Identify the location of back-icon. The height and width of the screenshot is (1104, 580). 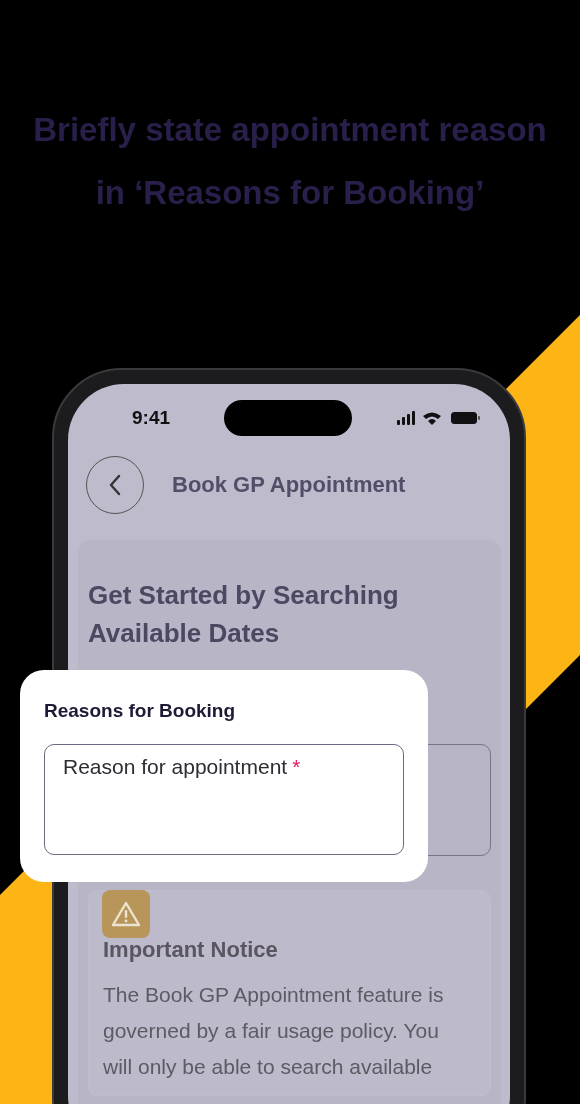
(115, 485).